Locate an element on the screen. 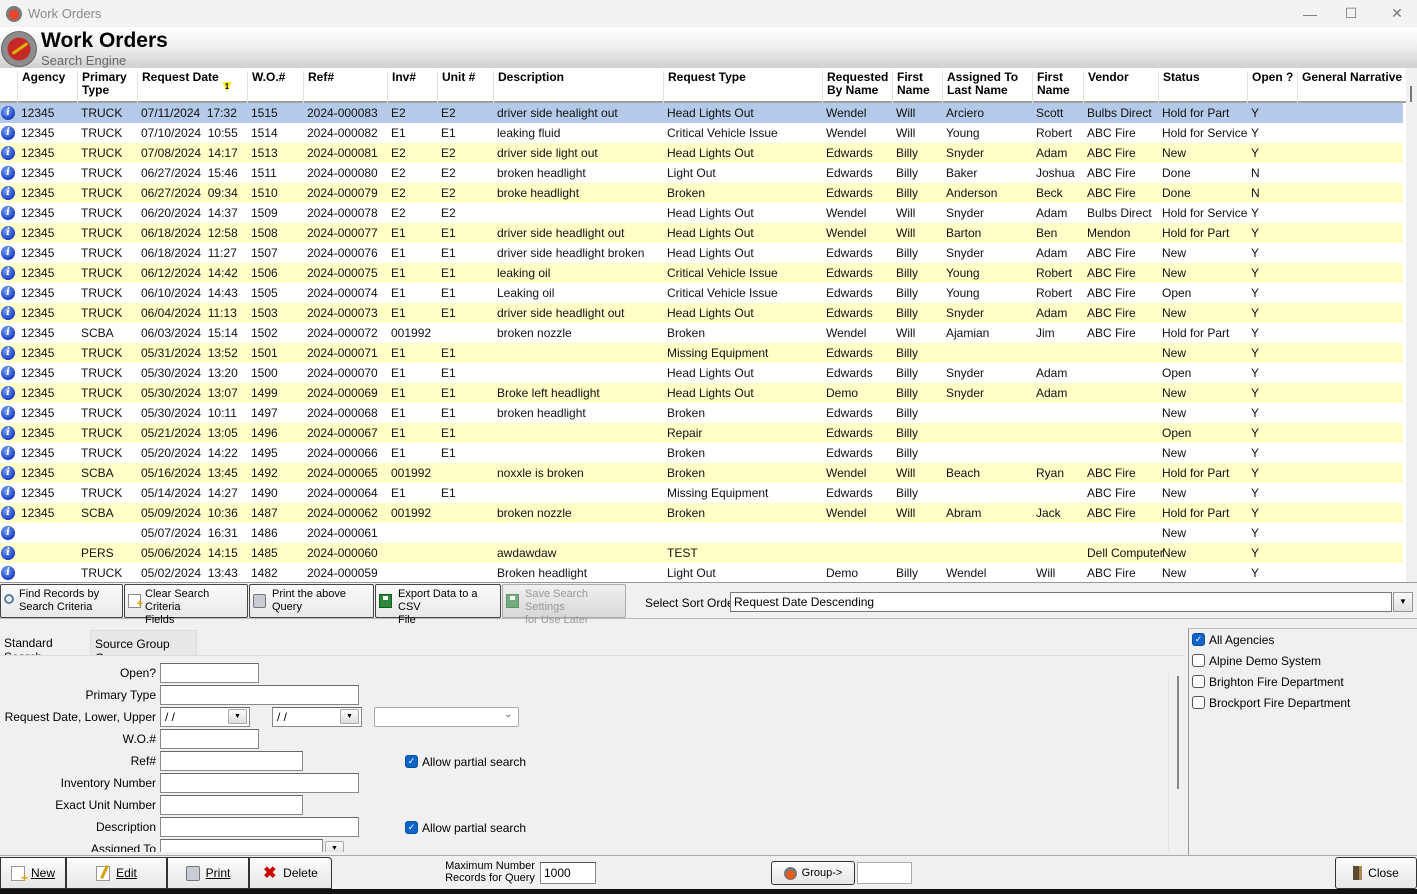 This screenshot has height=894, width=1417. sort-order-select: Request Date Descending is located at coordinates (1061, 602).